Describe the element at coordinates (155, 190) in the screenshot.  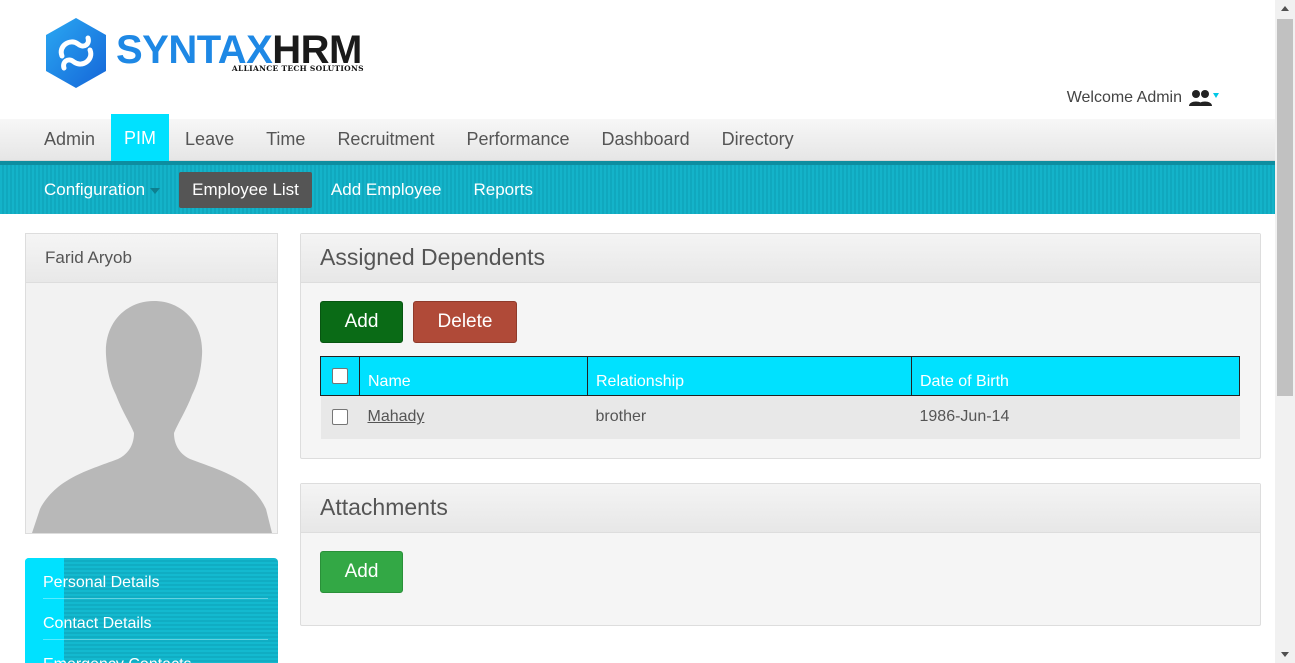
I see `caret-down-icon` at that location.